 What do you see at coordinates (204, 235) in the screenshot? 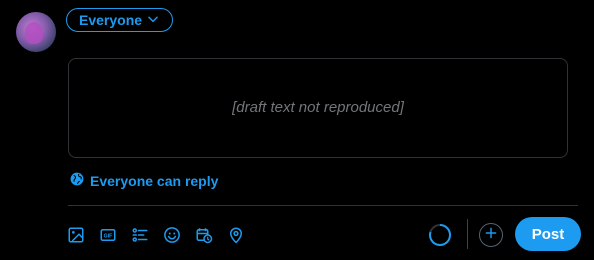
I see `schedule-icon` at bounding box center [204, 235].